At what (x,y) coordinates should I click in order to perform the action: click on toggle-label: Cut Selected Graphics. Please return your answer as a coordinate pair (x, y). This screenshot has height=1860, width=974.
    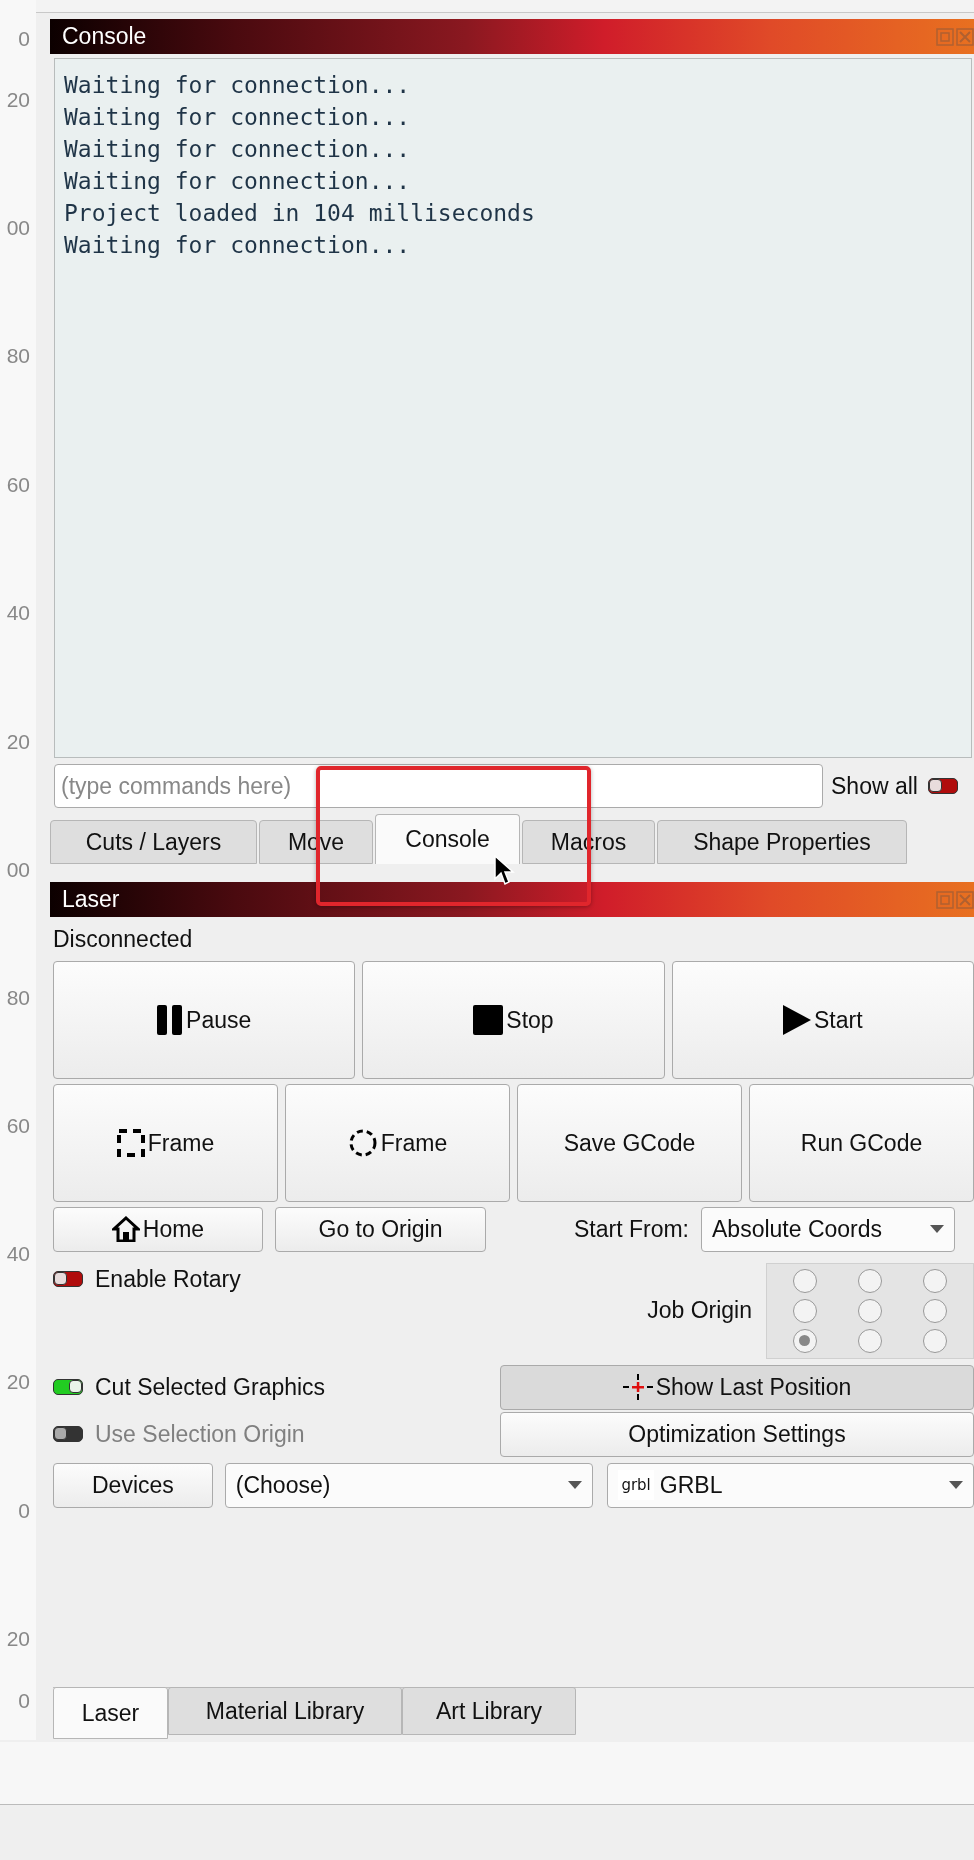
    Looking at the image, I should click on (210, 1387).